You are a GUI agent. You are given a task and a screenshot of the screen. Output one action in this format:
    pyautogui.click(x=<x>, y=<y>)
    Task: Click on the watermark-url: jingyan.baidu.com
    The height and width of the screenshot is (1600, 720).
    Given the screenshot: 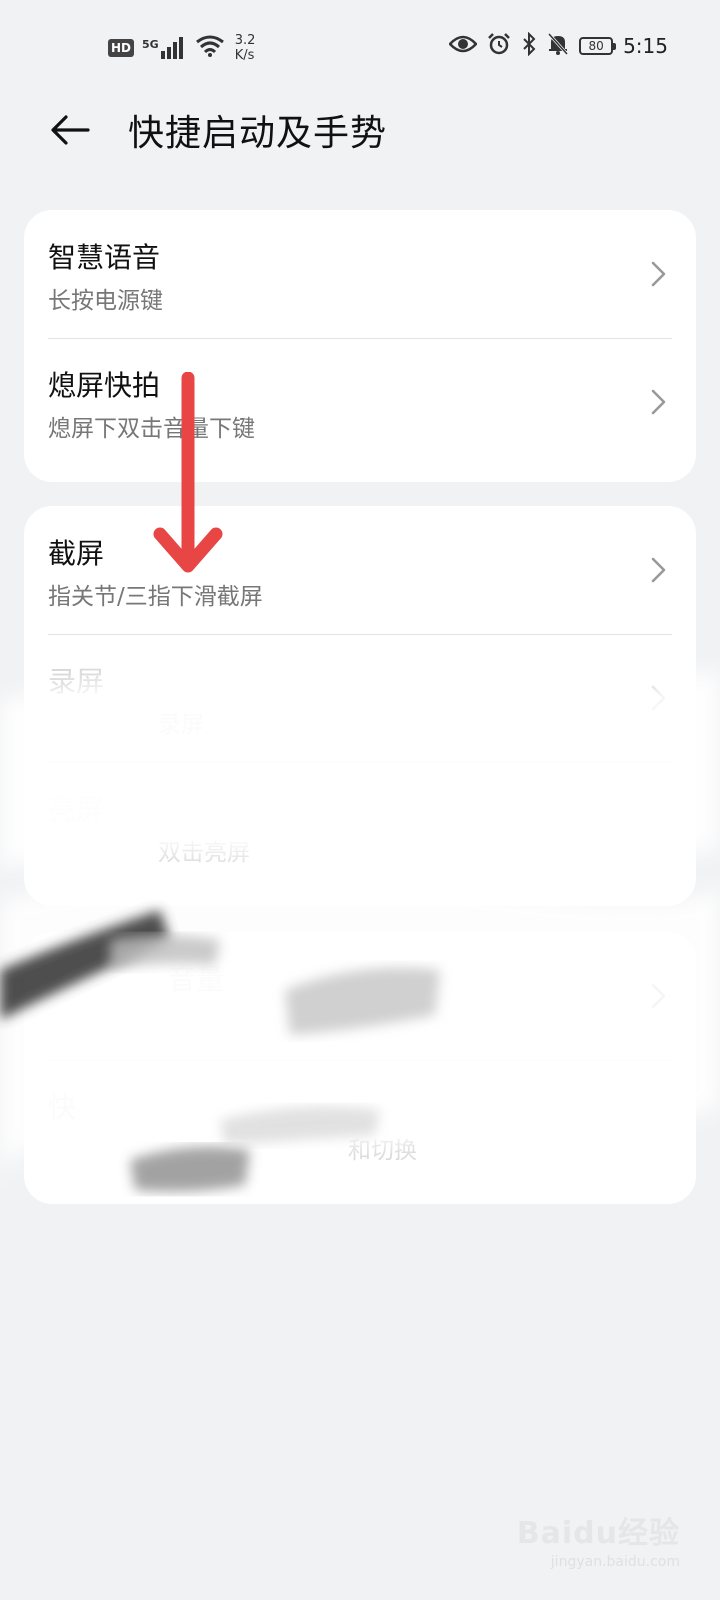 What is the action you would take?
    pyautogui.click(x=615, y=1562)
    